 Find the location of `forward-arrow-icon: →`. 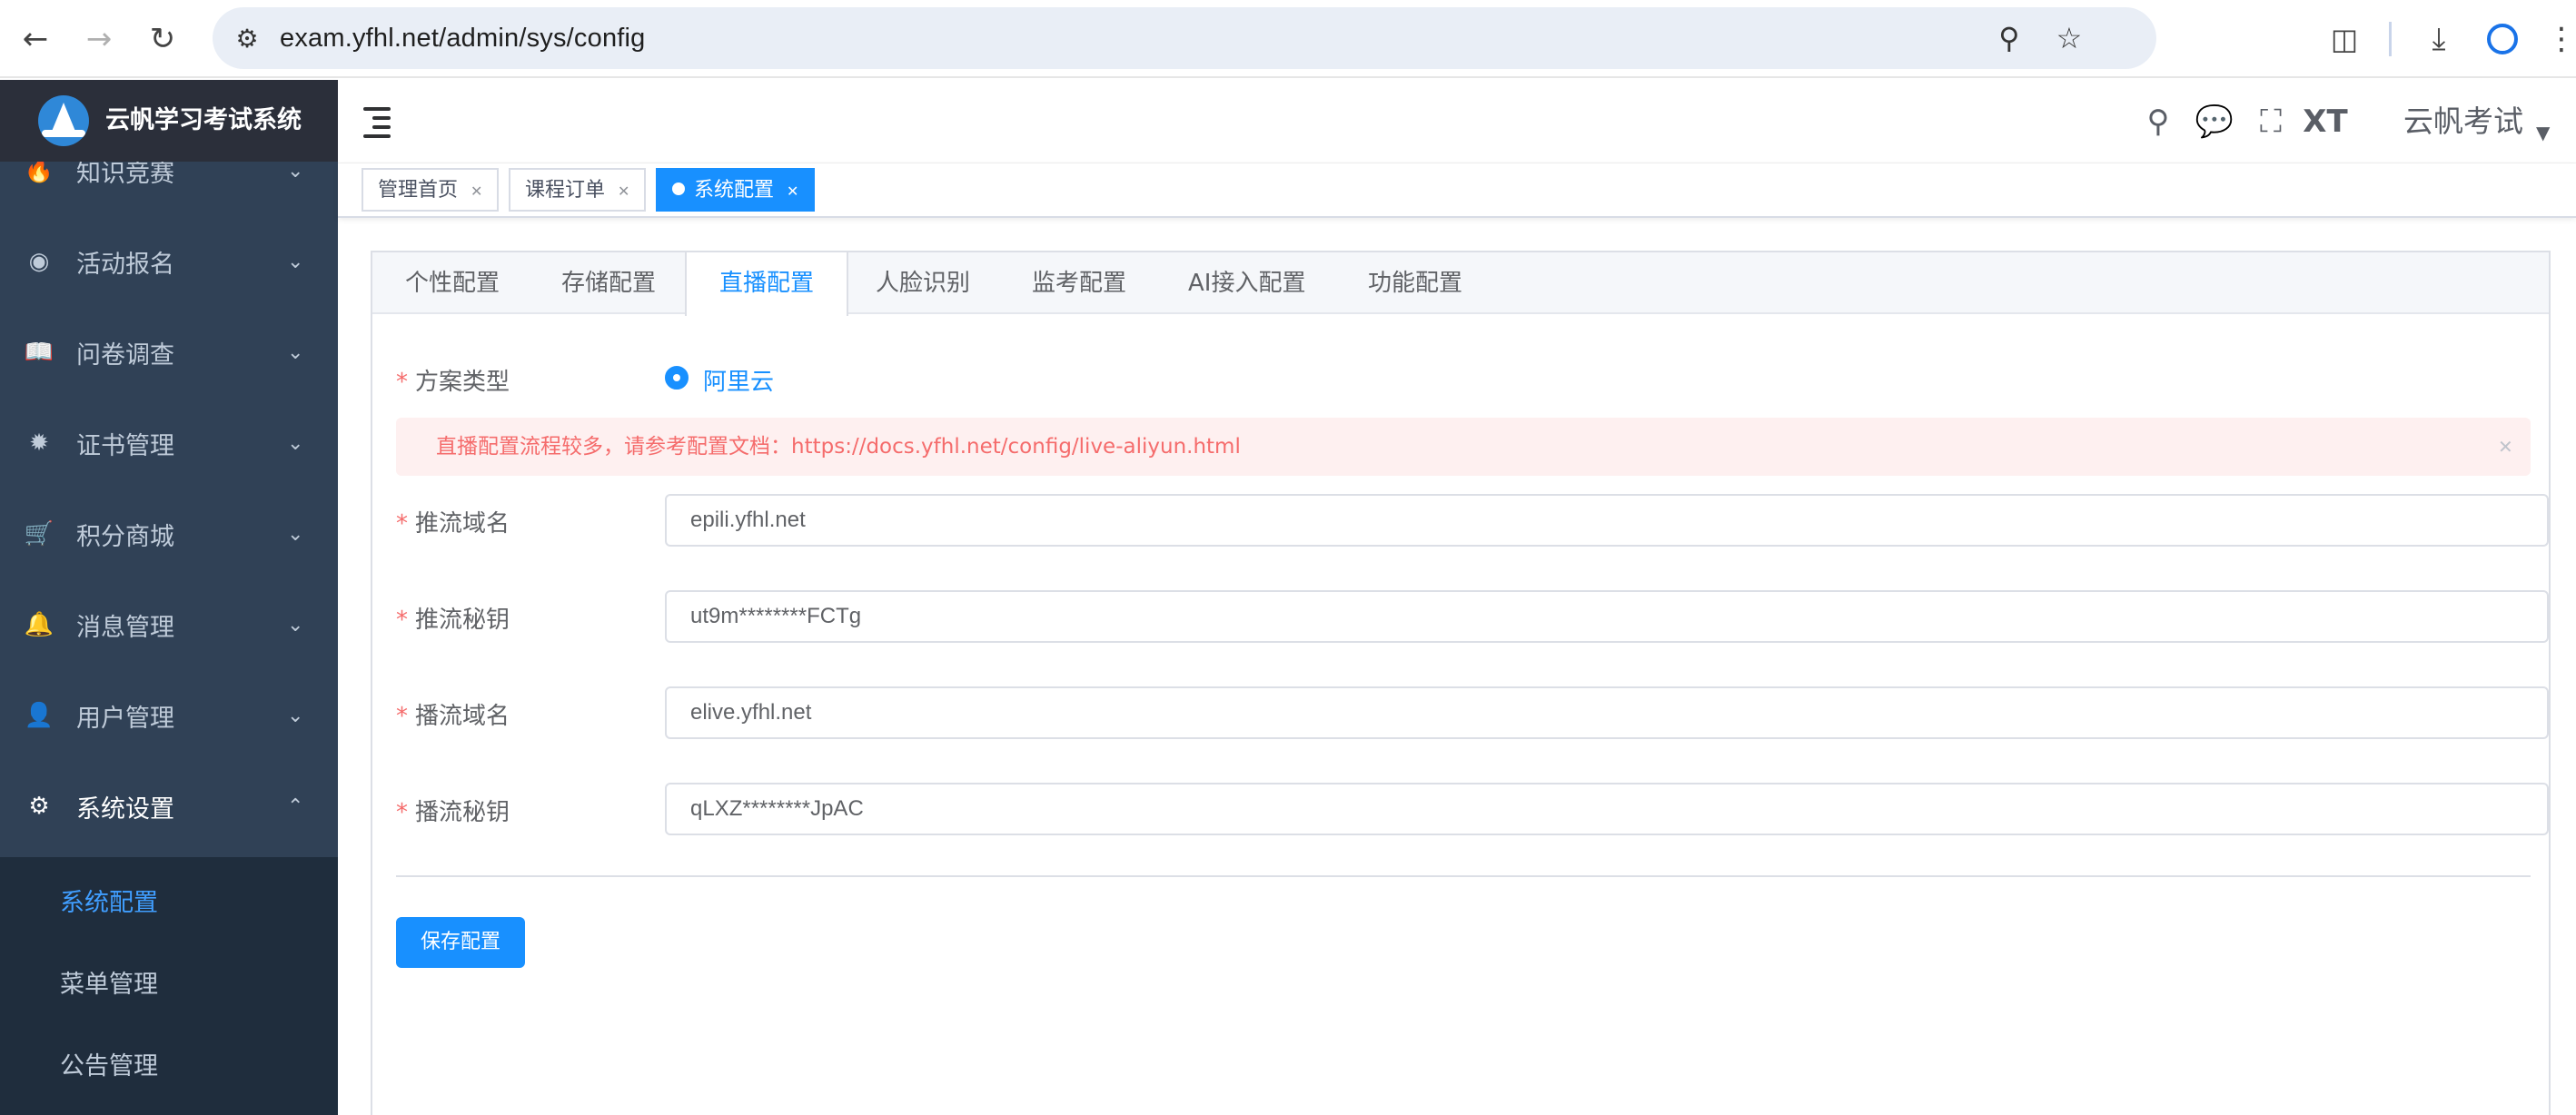

forward-arrow-icon: → is located at coordinates (99, 39).